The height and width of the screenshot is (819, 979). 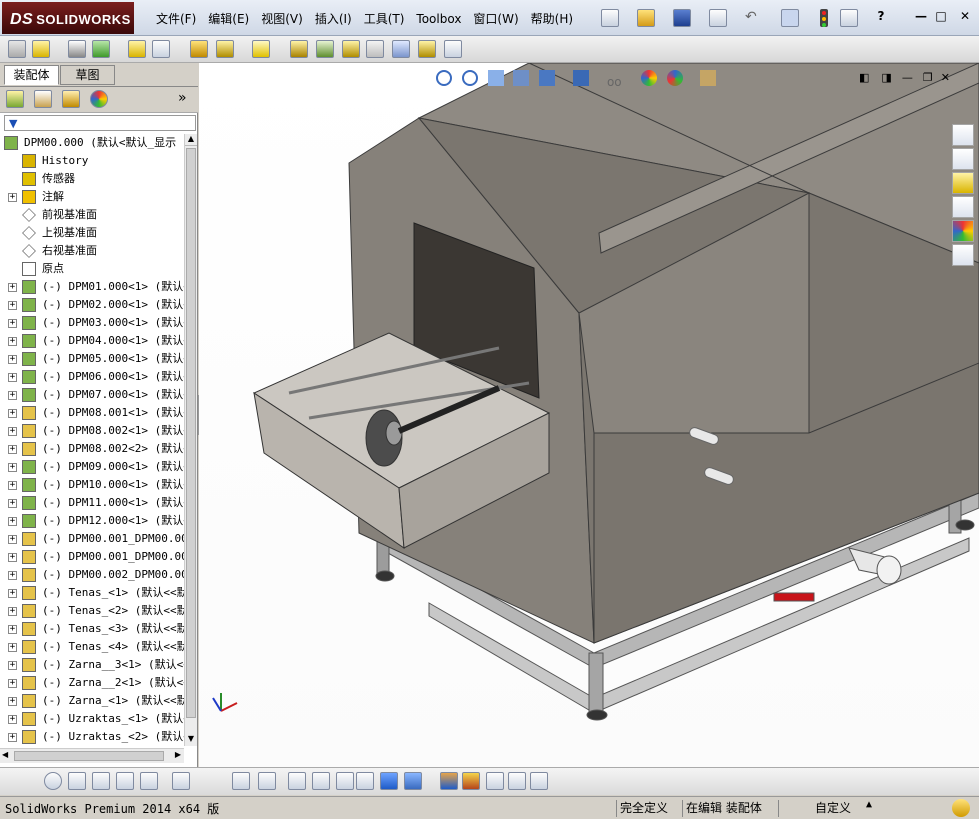 What do you see at coordinates (864, 77) in the screenshot?
I see `tile-left-icon: ◧` at bounding box center [864, 77].